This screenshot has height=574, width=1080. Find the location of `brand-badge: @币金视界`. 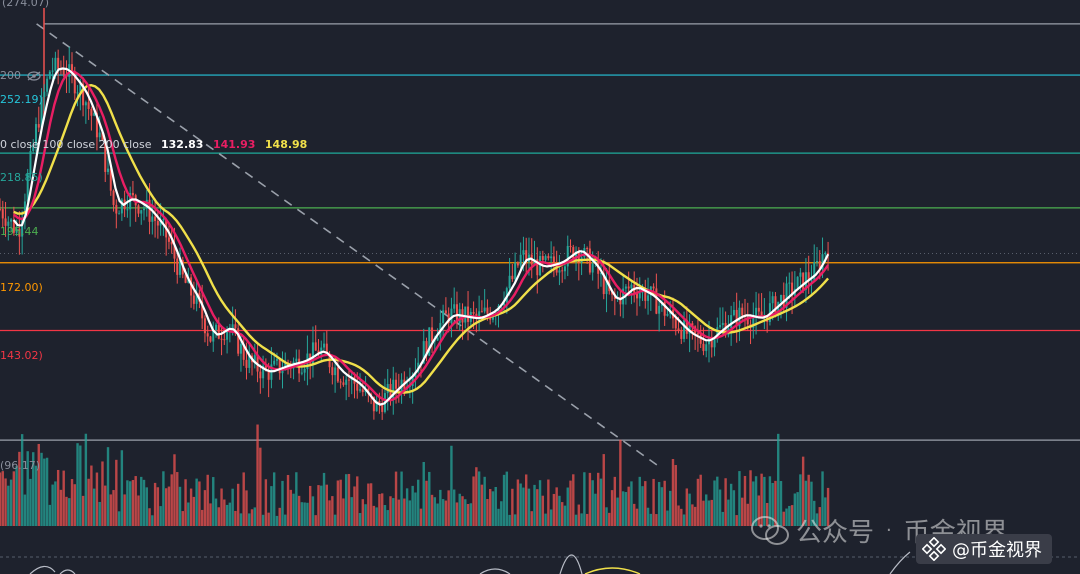

brand-badge: @币金视界 is located at coordinates (984, 549).